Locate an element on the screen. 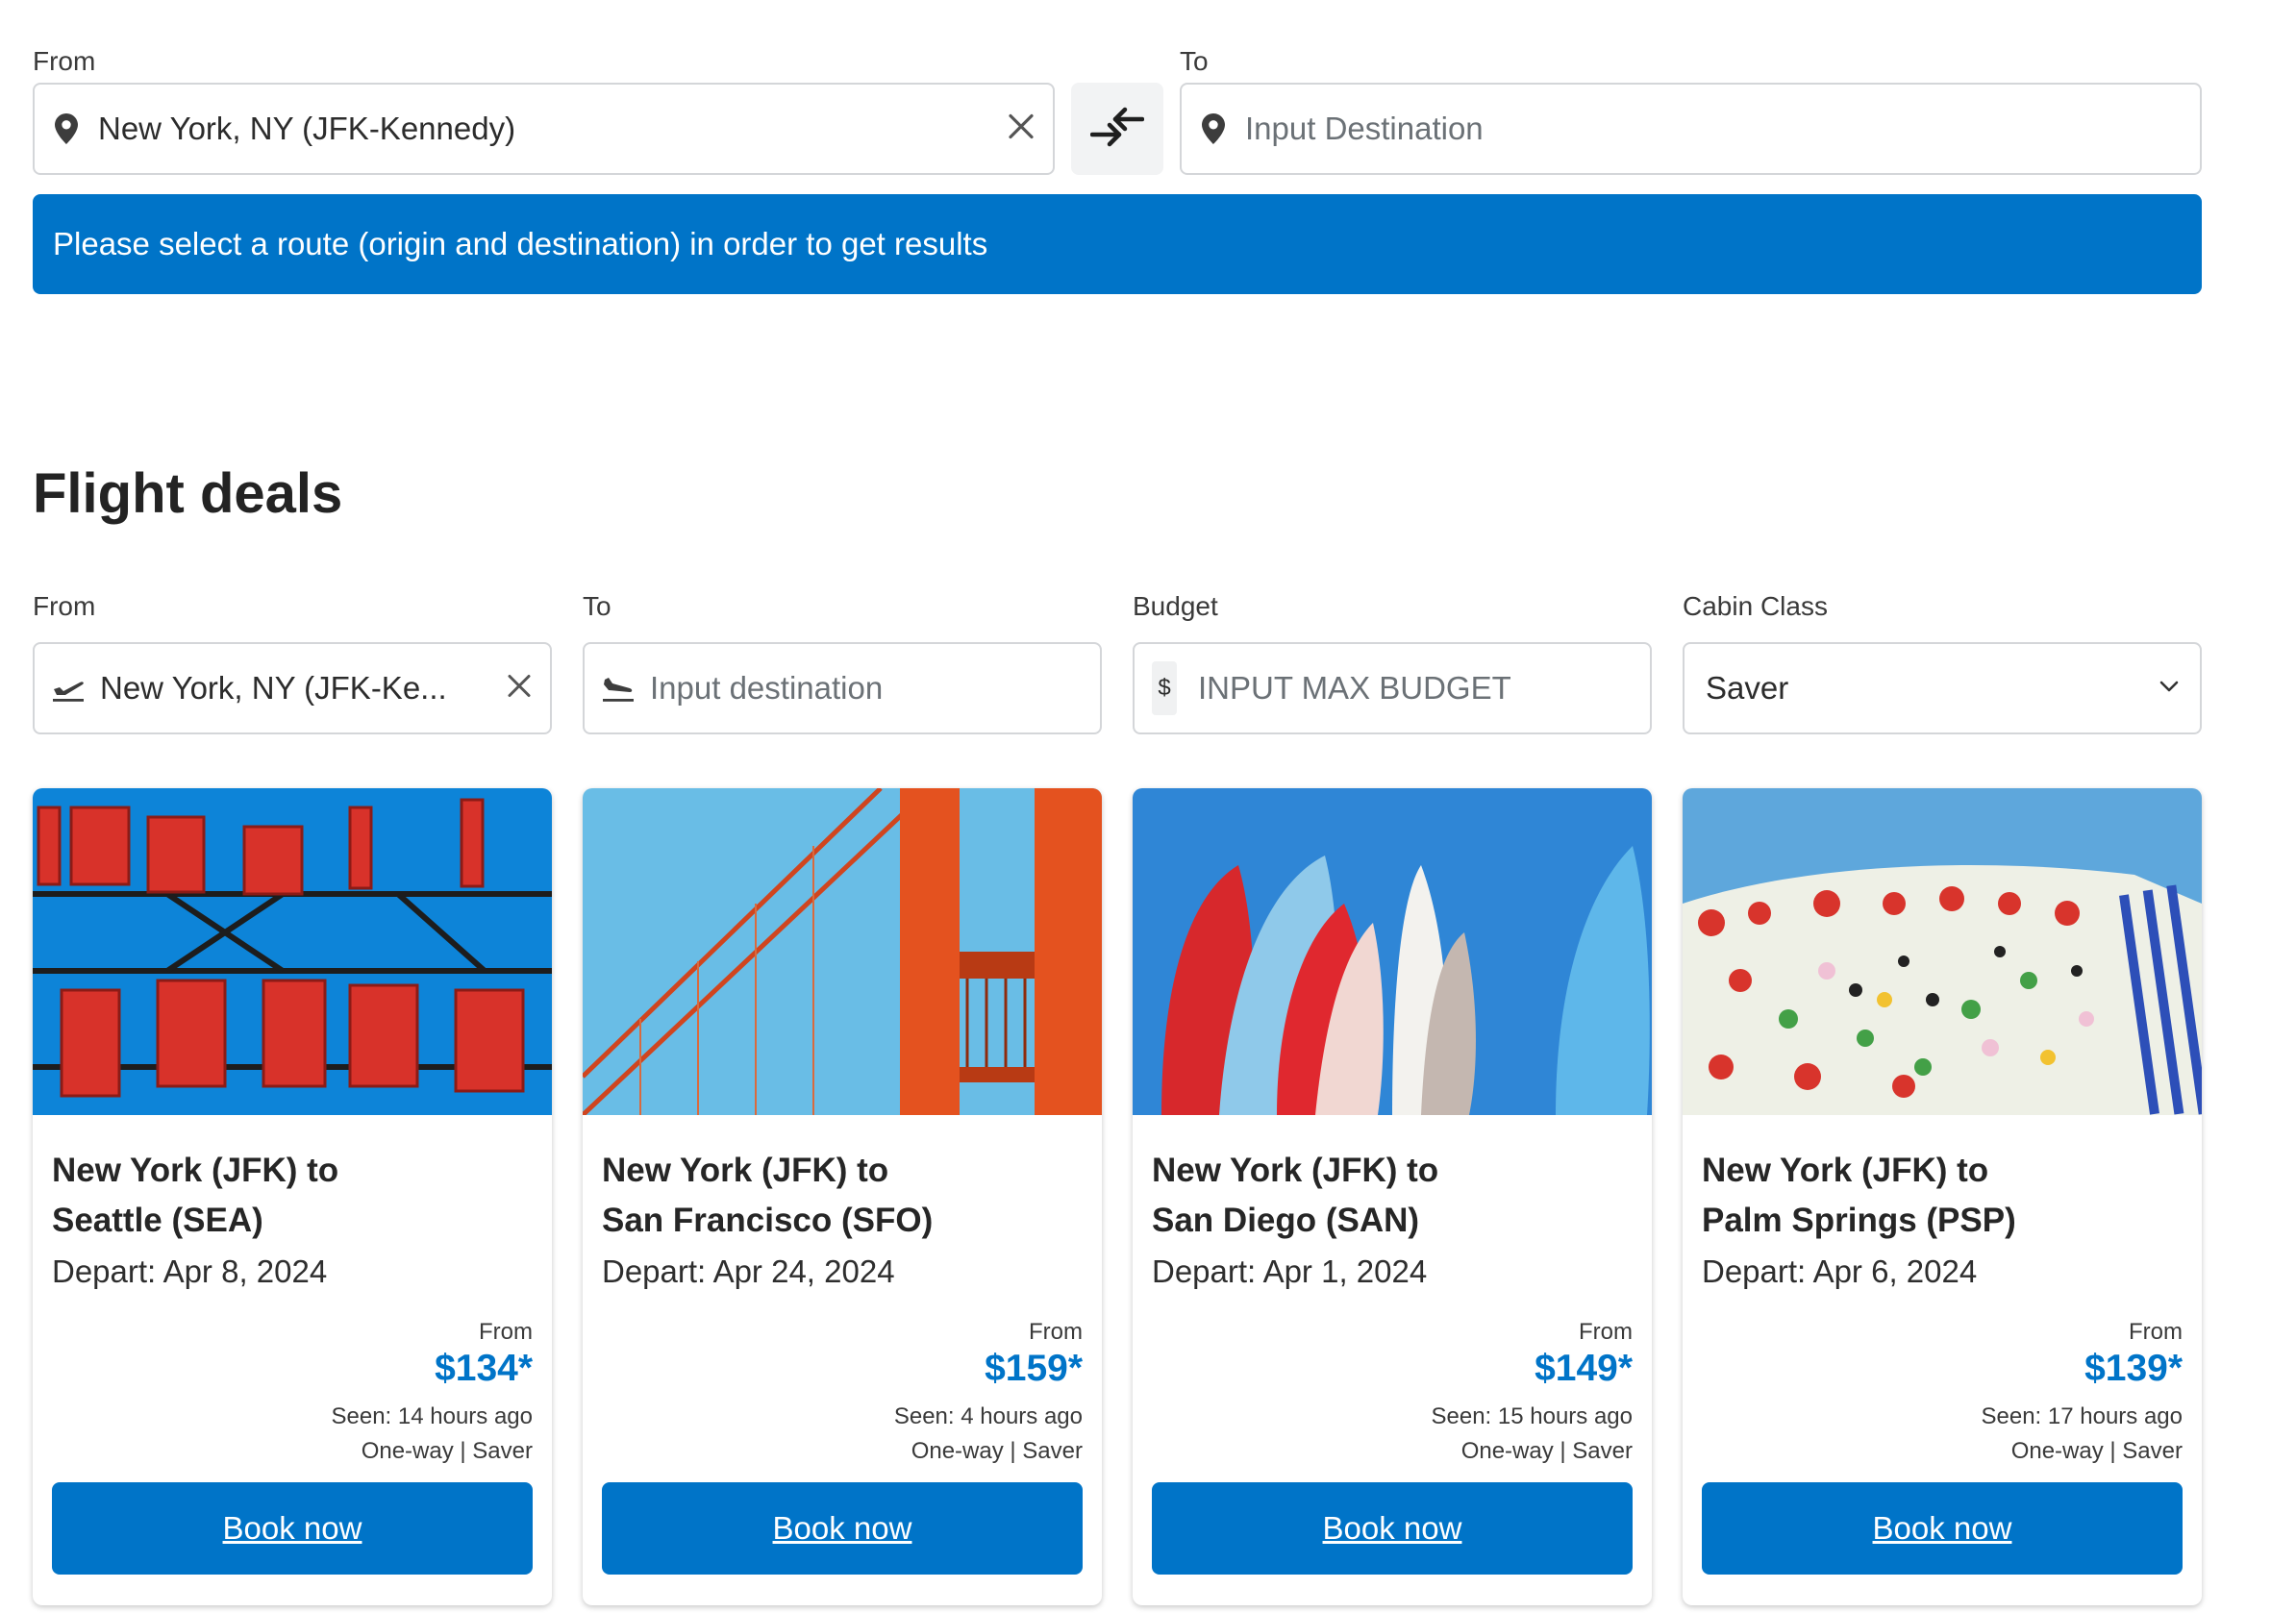 The height and width of the screenshot is (1613, 2296). cabin-class-label: Cabin Class is located at coordinates (1755, 606).